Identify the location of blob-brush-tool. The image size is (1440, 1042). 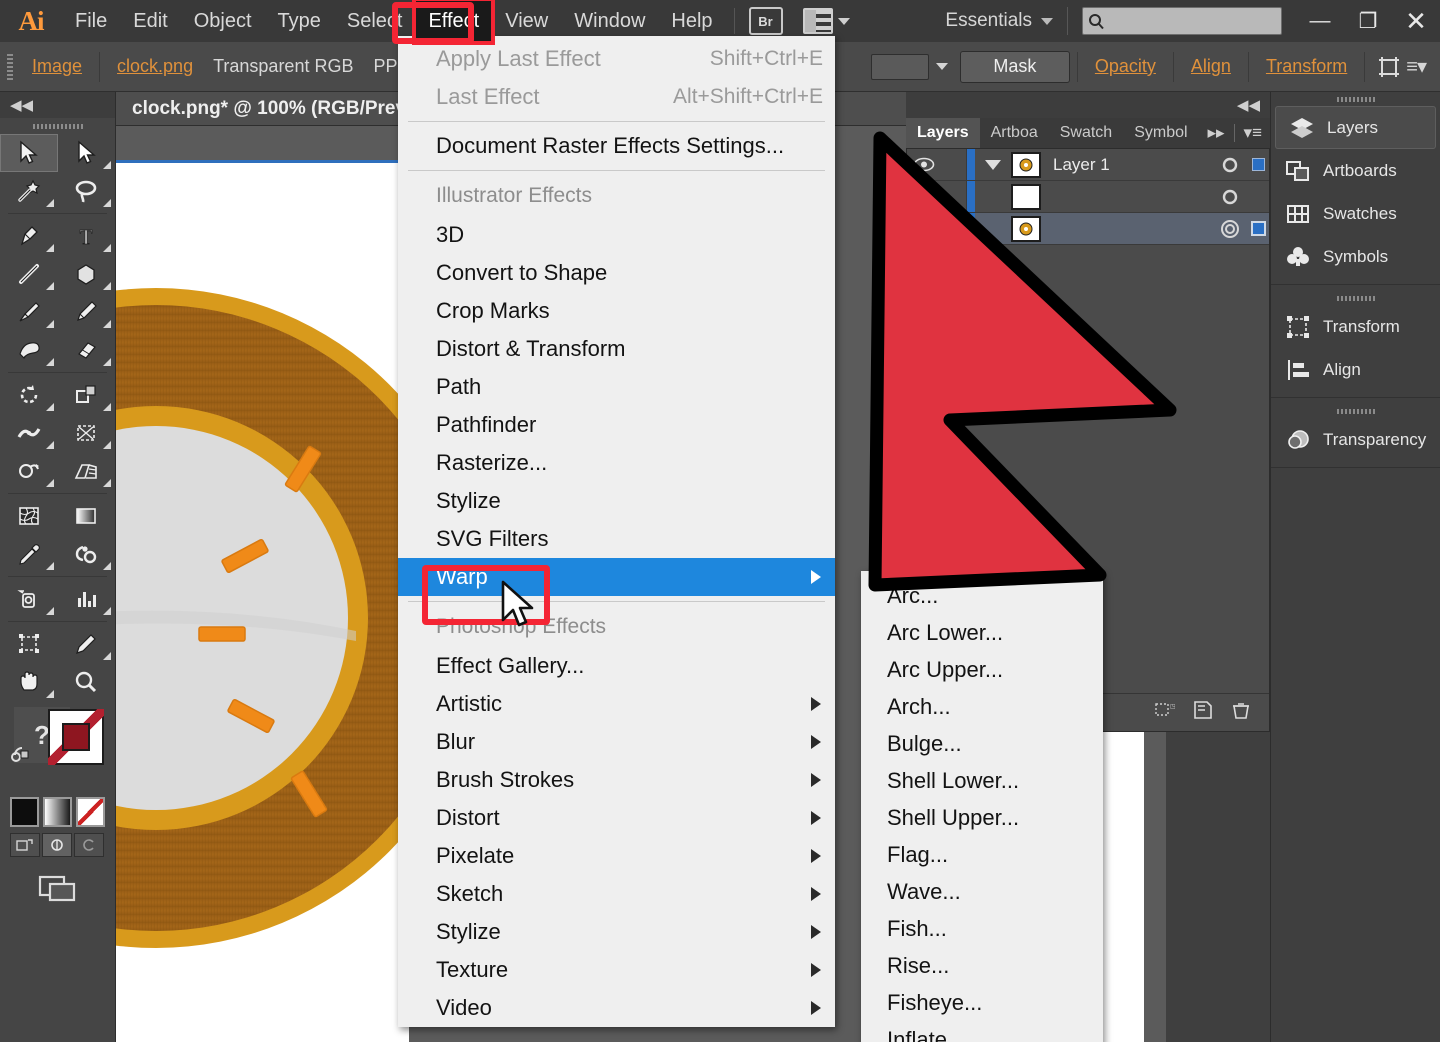
(29, 350).